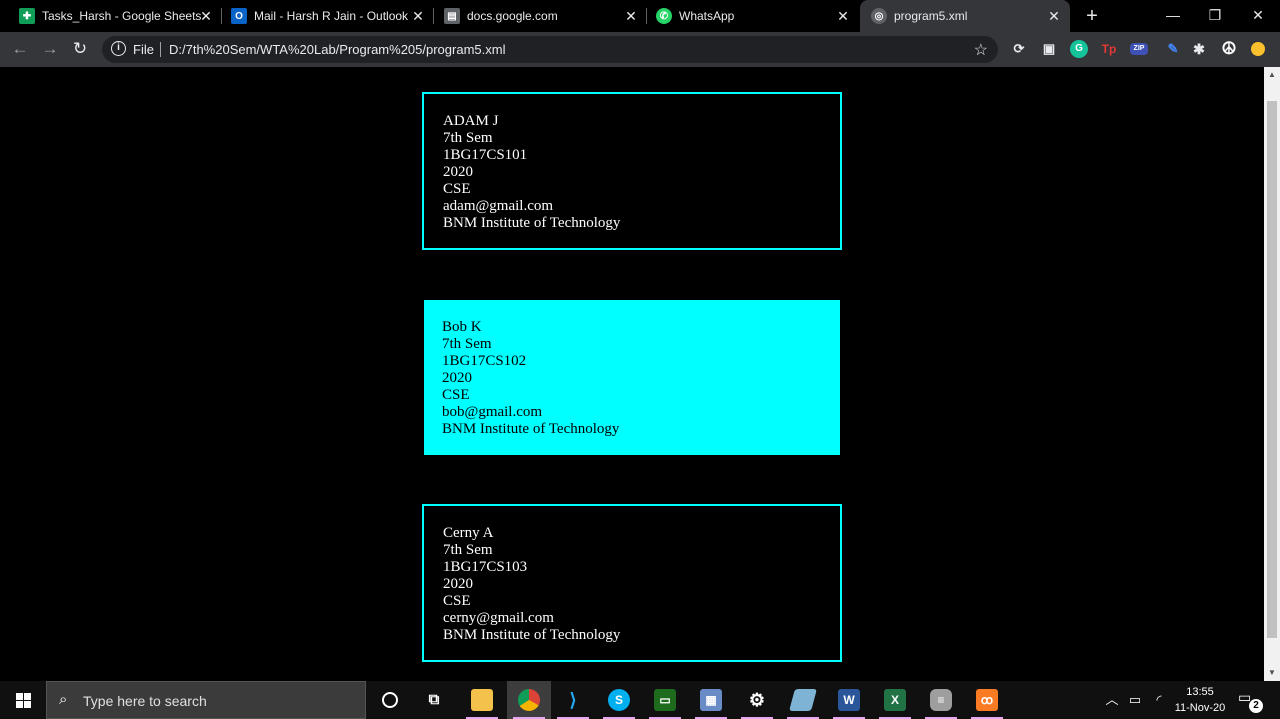 The image size is (1280, 719). I want to click on xampp-button: ꝏ, so click(987, 700).